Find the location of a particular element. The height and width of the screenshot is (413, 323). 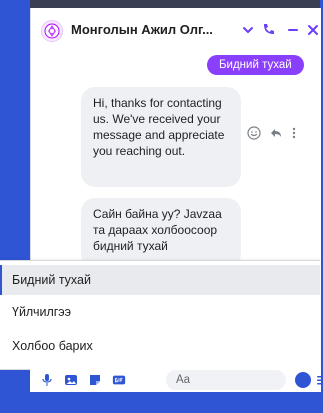

microphone-icon is located at coordinates (47, 380).